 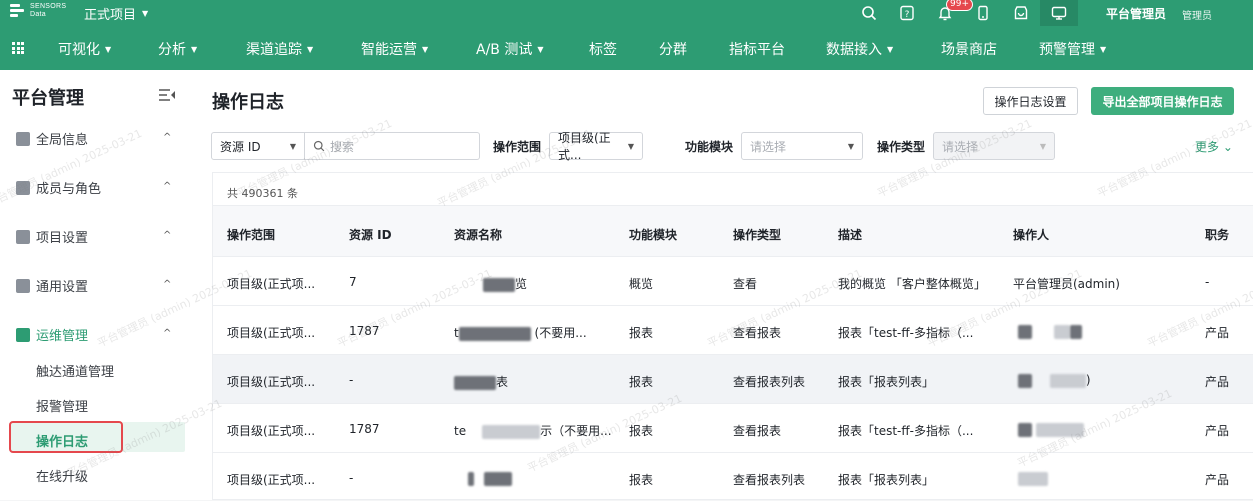 I want to click on table-row: 项目级(正式项... - 报表 查看报表列表 报表「报表列表」 产品, so click(x=733, y=476).